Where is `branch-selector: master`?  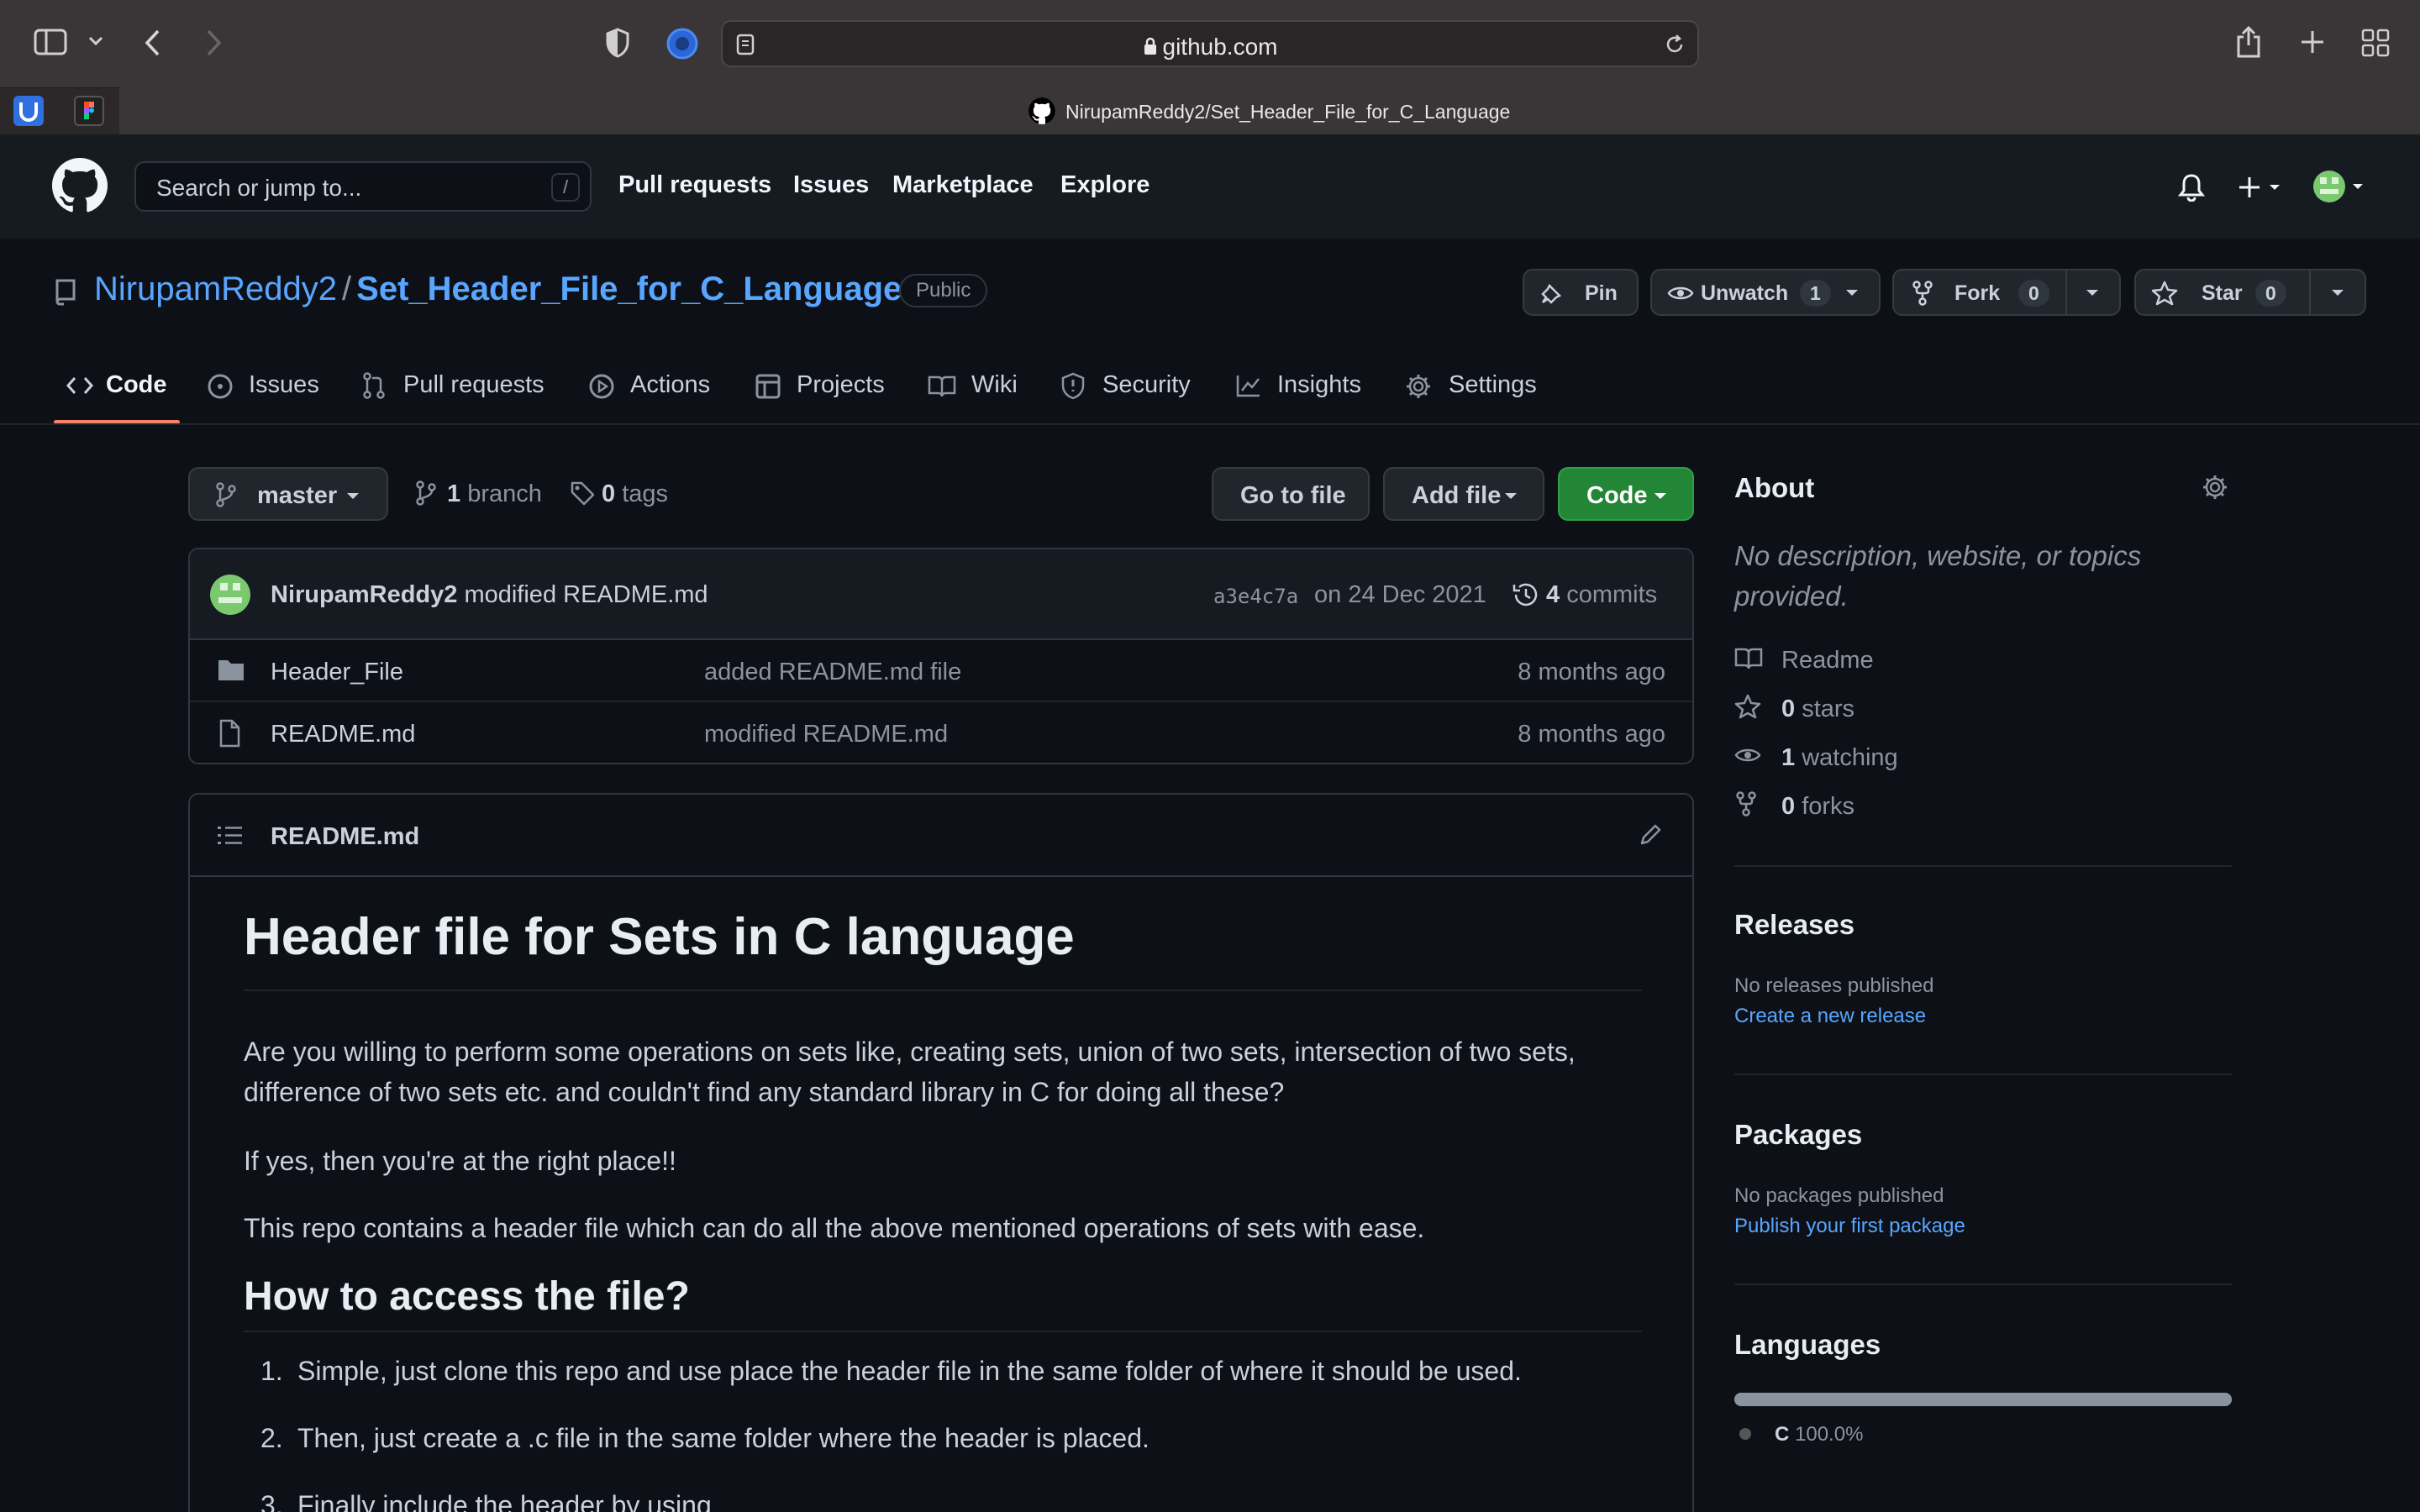 branch-selector: master is located at coordinates (288, 494).